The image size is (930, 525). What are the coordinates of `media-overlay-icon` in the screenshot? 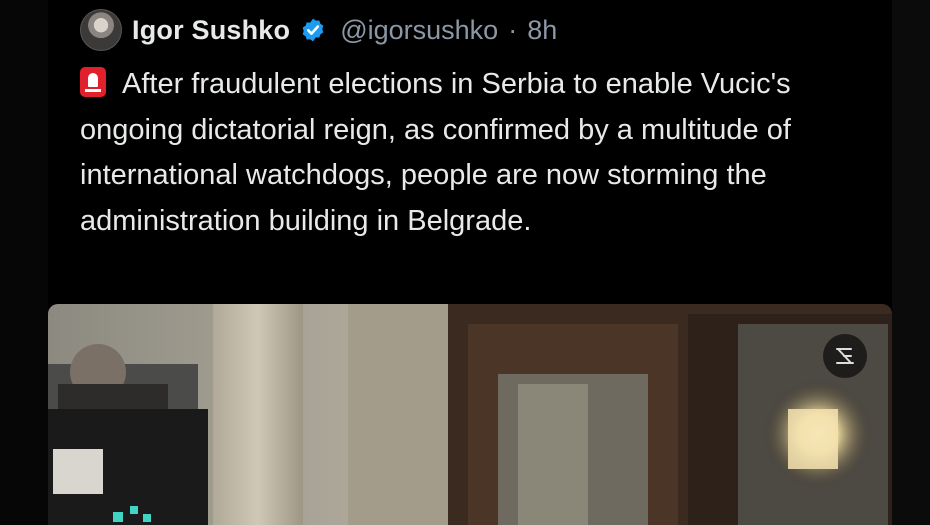 It's located at (845, 356).